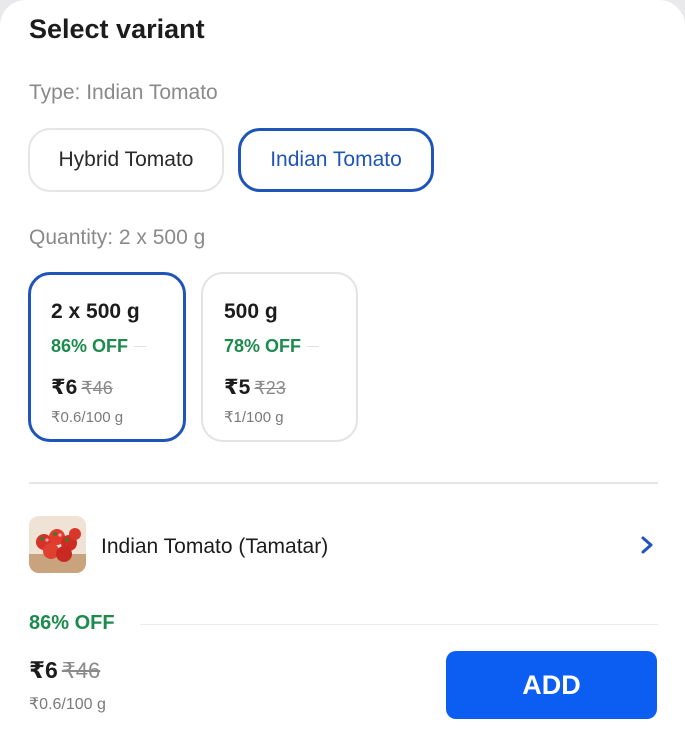 The image size is (685, 734). What do you see at coordinates (263, 346) in the screenshot?
I see `discount-text: 78% OFF` at bounding box center [263, 346].